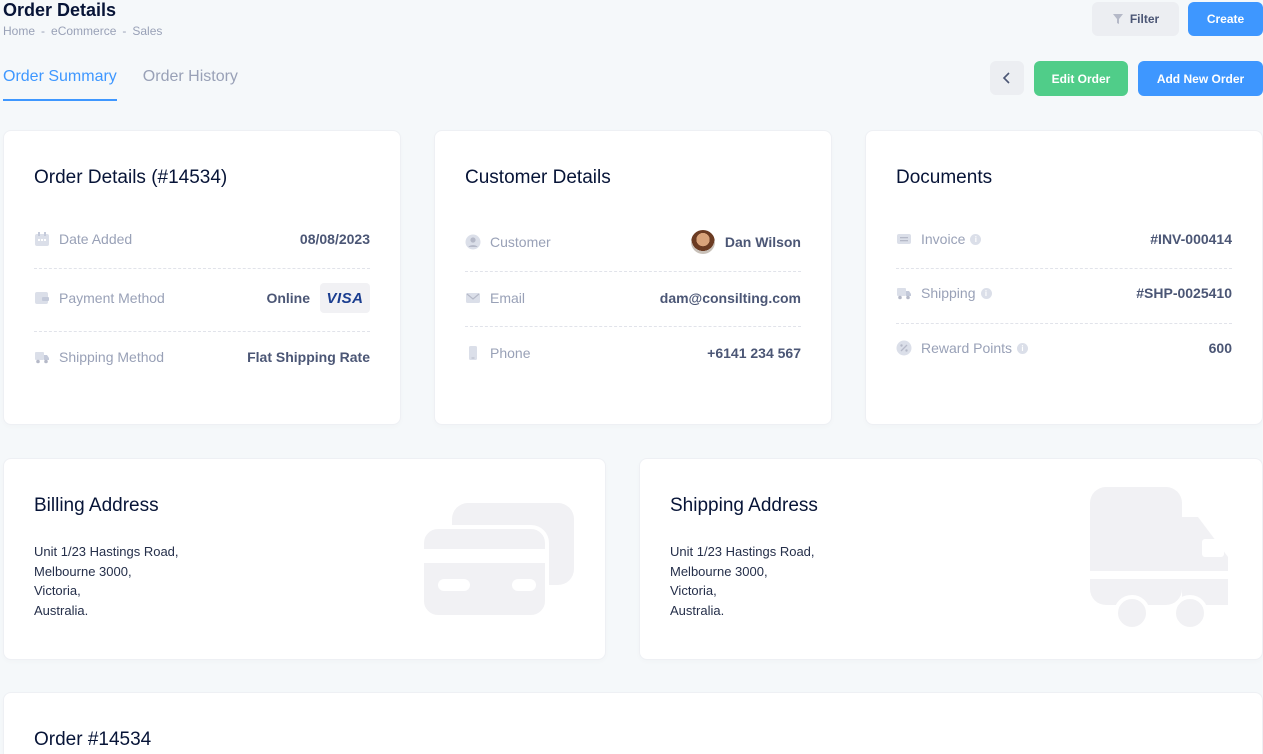 The width and height of the screenshot is (1263, 754). Describe the element at coordinates (633, 242) in the screenshot. I see `customer-row: Customer Dan Wilson` at that location.